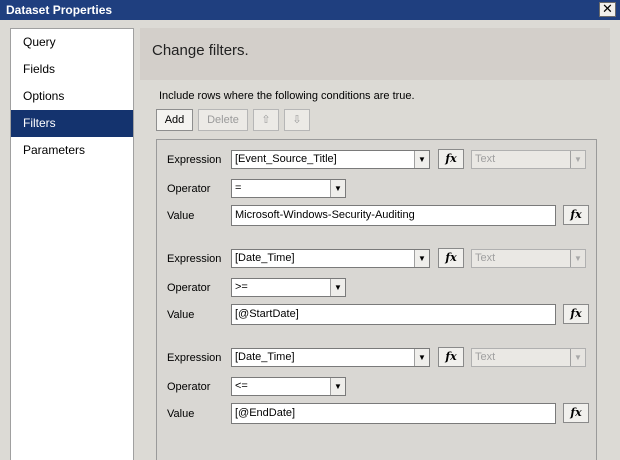  What do you see at coordinates (44, 96) in the screenshot?
I see `sidebar-item-label: Options` at bounding box center [44, 96].